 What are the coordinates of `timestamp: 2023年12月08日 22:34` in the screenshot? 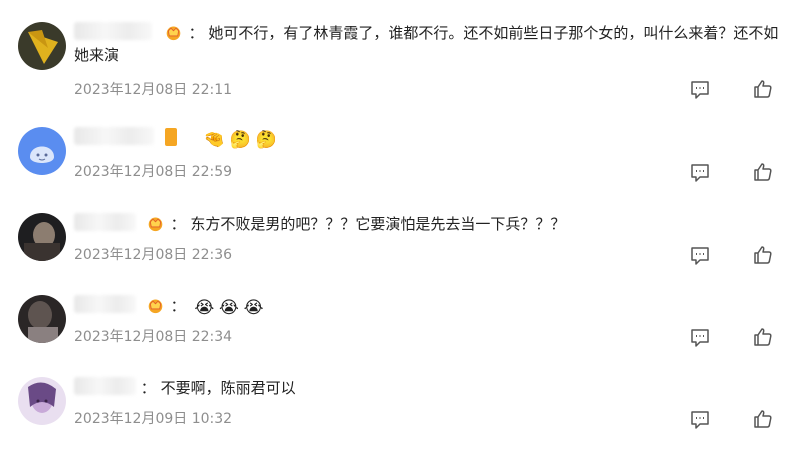 It's located at (153, 337).